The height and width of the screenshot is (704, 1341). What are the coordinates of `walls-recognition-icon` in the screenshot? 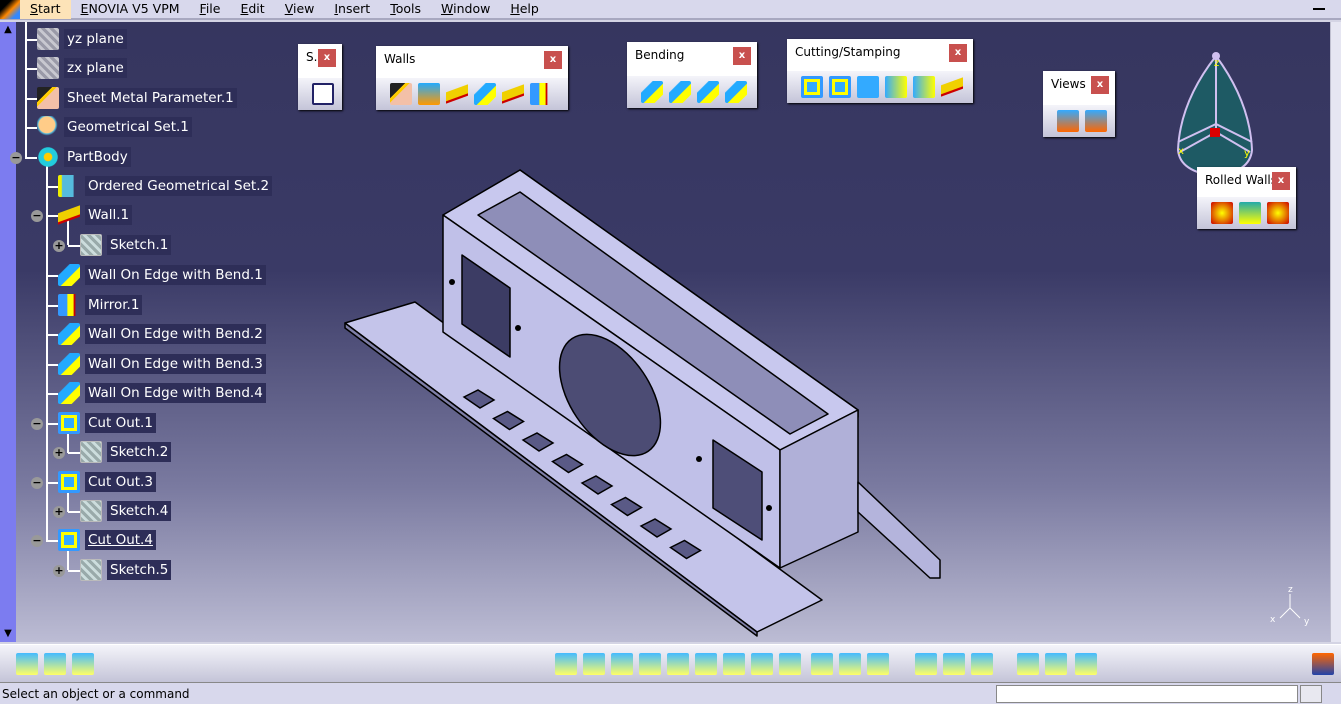 It's located at (429, 94).